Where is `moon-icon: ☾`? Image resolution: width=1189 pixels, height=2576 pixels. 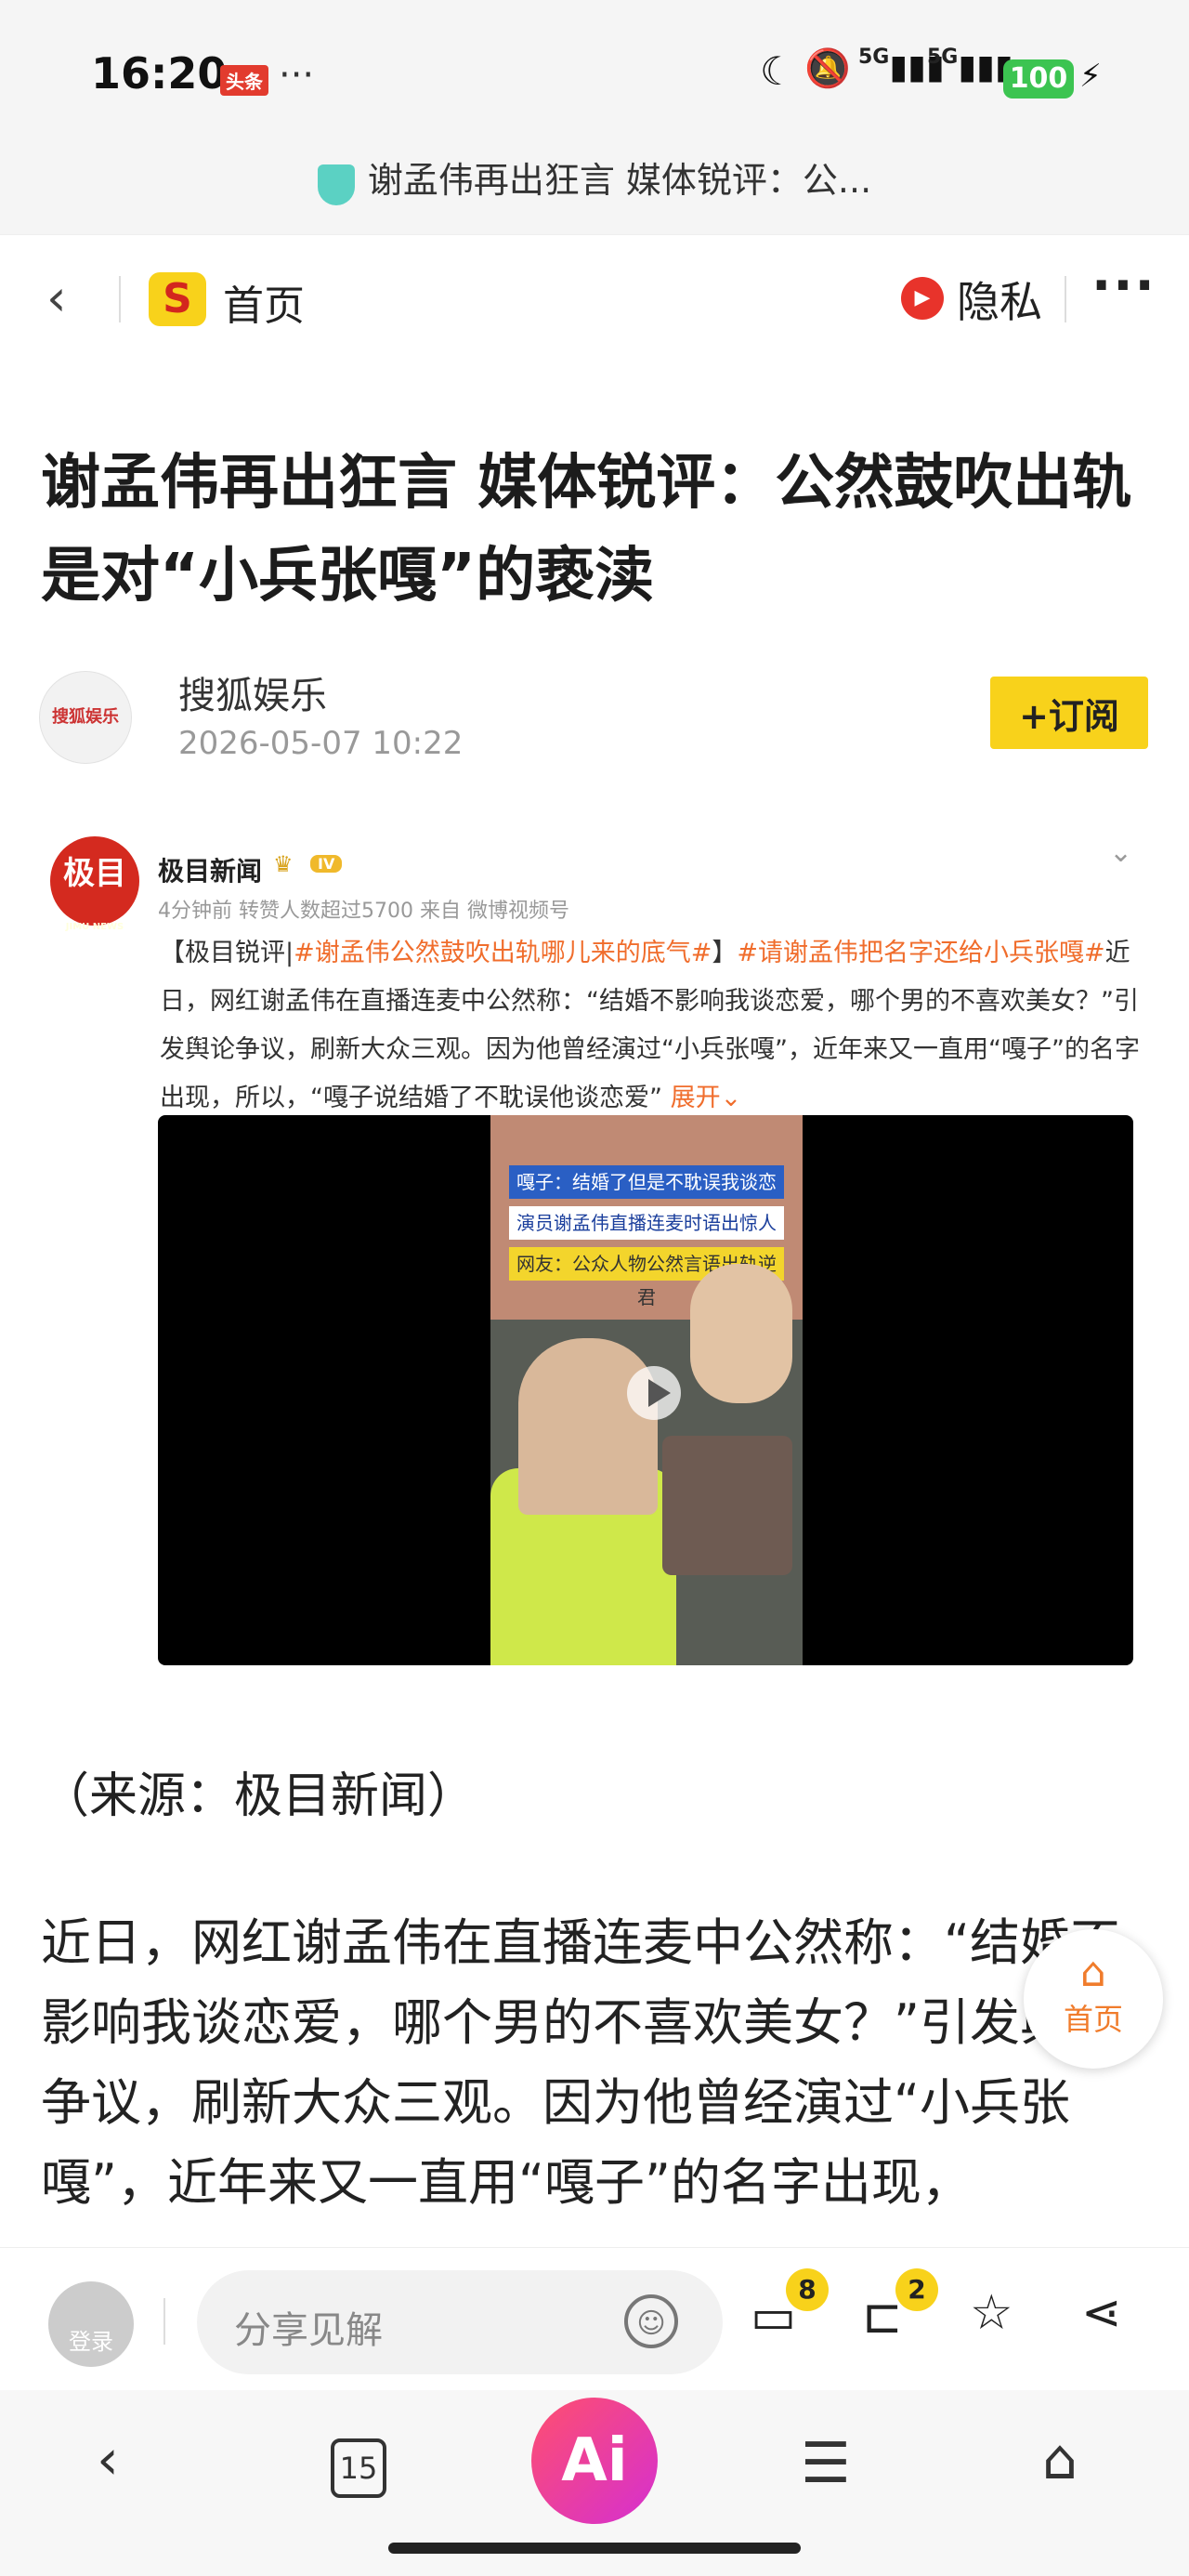
moon-icon: ☾ is located at coordinates (777, 71).